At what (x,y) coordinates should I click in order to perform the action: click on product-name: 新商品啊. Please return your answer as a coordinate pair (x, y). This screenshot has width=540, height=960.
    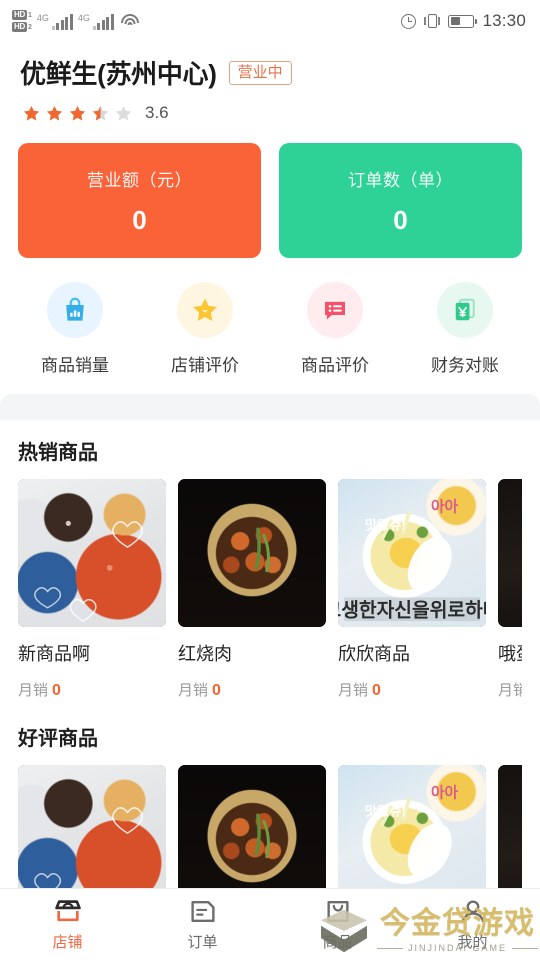
    Looking at the image, I should click on (54, 654).